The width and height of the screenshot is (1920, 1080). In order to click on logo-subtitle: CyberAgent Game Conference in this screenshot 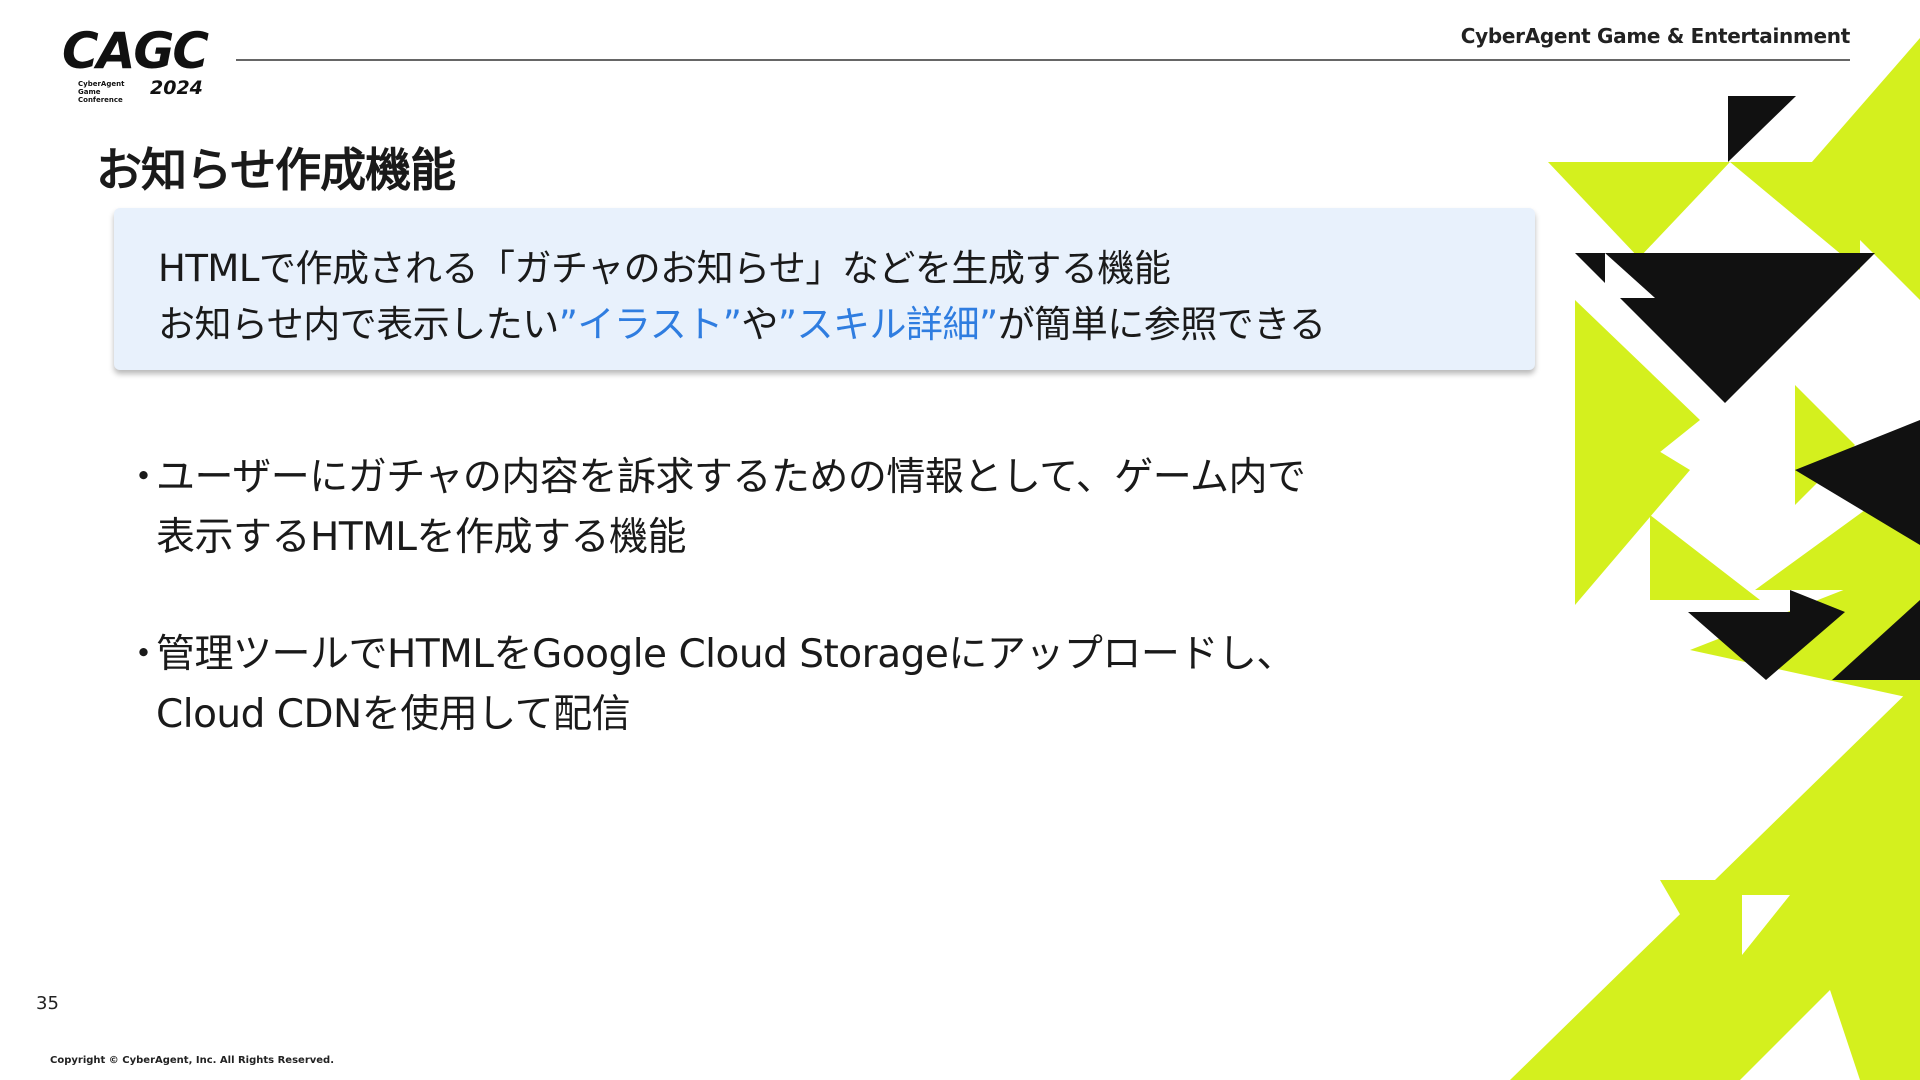, I will do `click(101, 92)`.